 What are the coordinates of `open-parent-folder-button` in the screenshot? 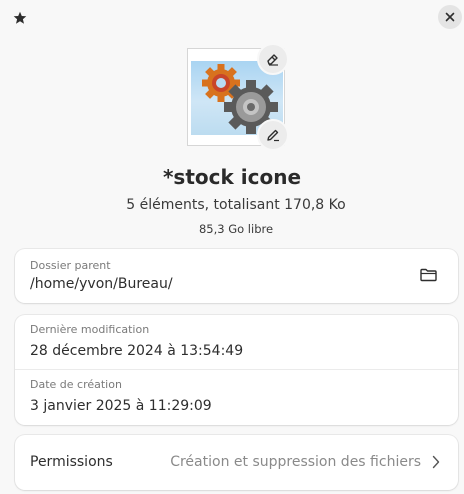 It's located at (428, 275).